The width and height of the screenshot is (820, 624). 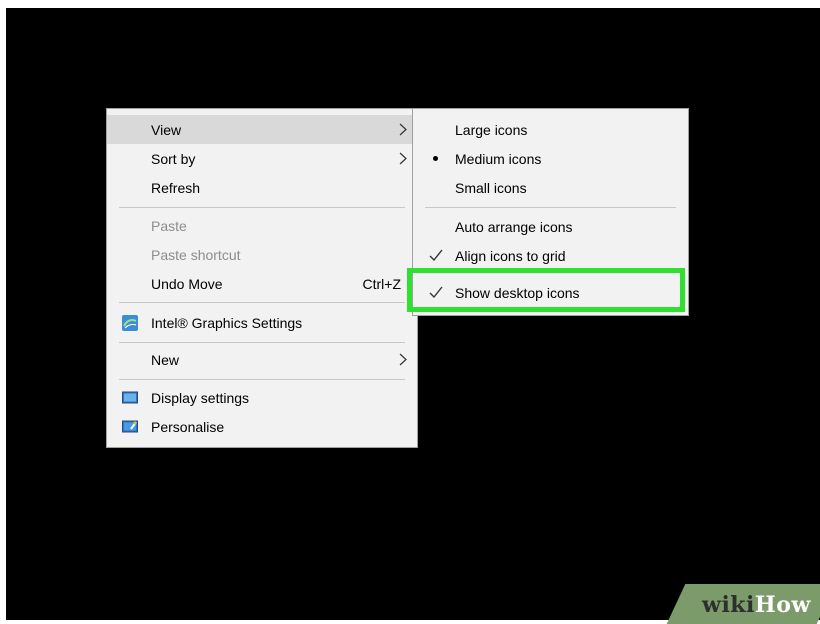 What do you see at coordinates (130, 397) in the screenshot?
I see `display-settings-icon` at bounding box center [130, 397].